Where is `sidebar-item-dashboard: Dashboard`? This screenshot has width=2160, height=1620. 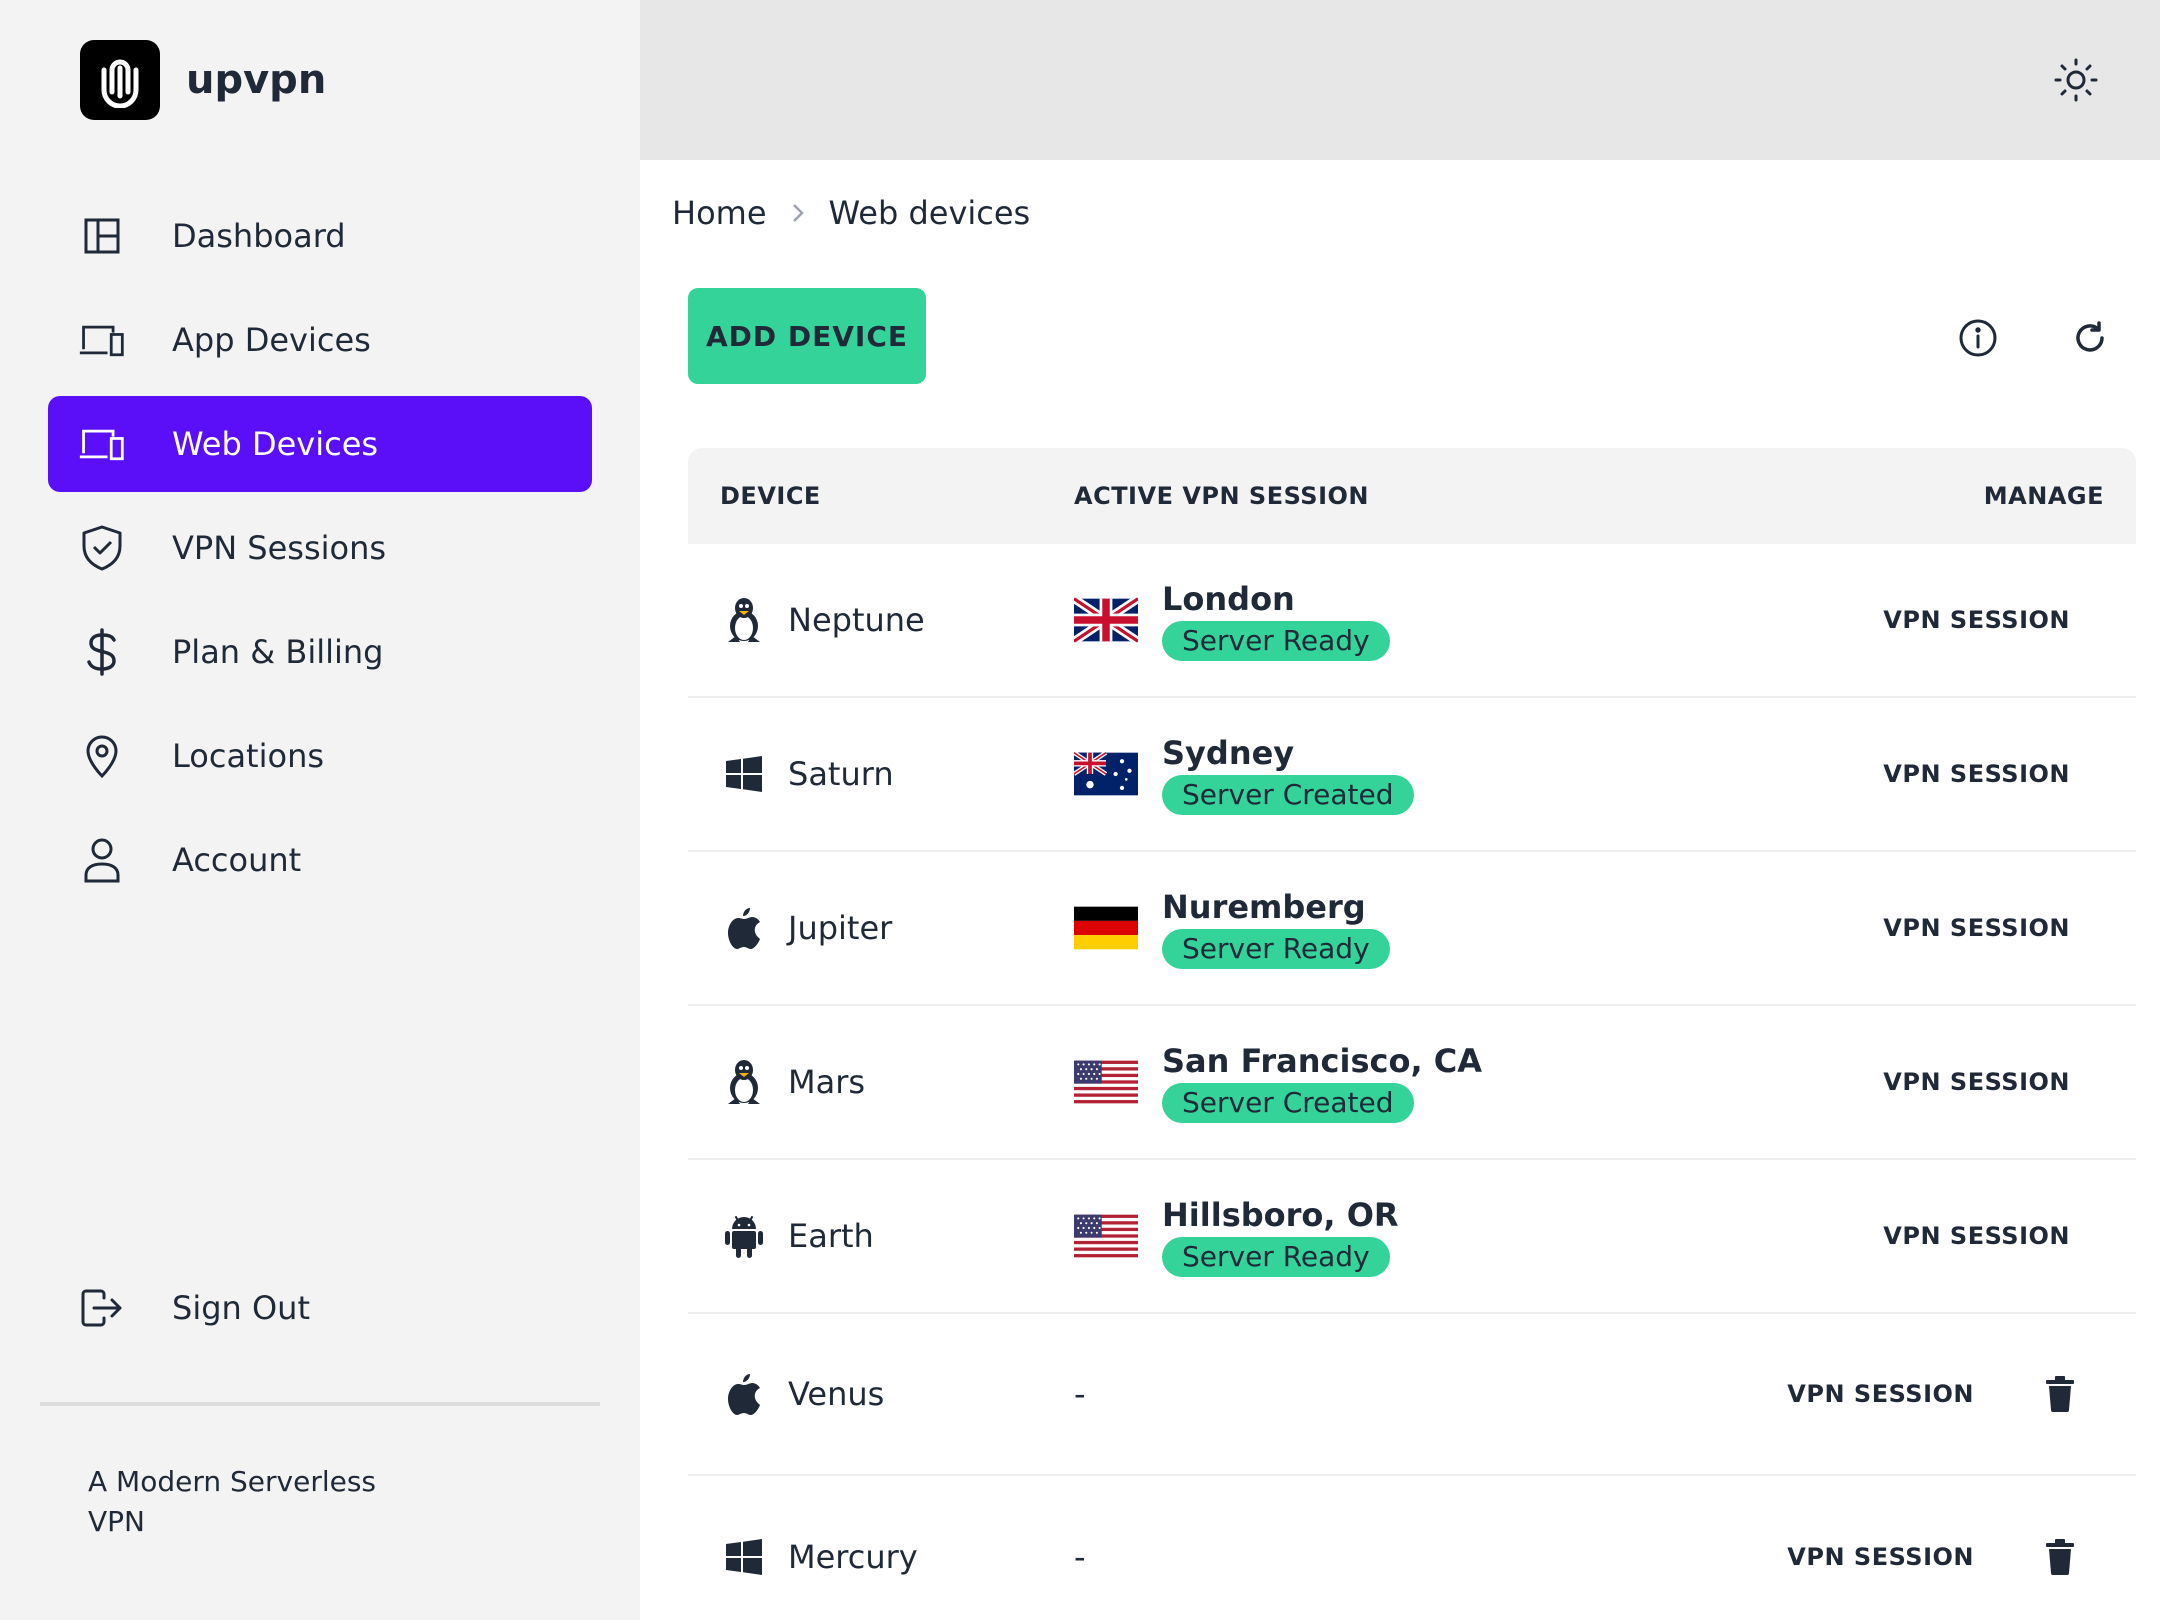 sidebar-item-dashboard: Dashboard is located at coordinates (320, 236).